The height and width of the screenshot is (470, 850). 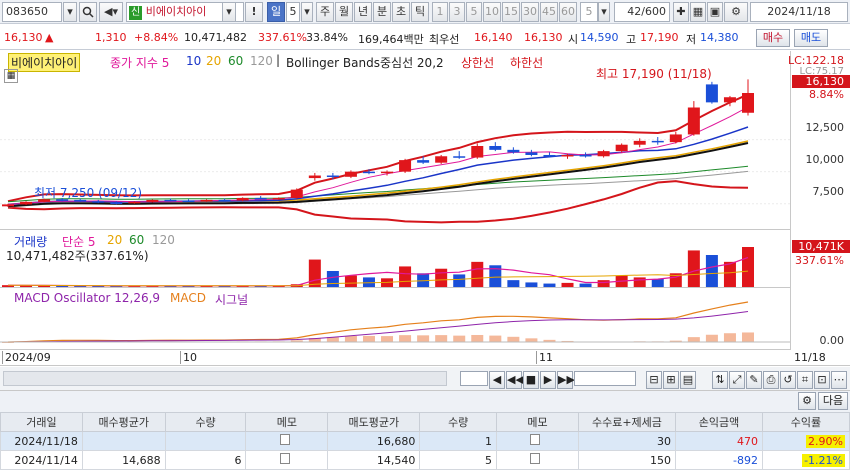 I want to click on stock-code-input: 083650, so click(x=32, y=12).